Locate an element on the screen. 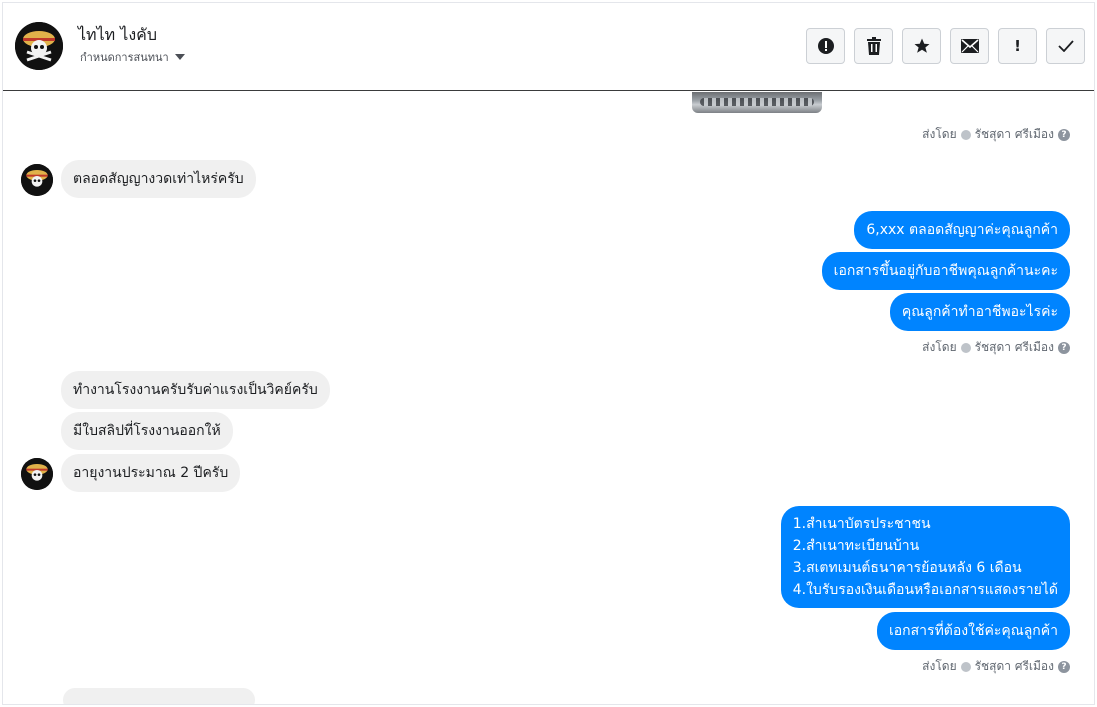 The width and height of the screenshot is (1097, 707). assign-conversation-dropdown: กำหนดการสนทนา is located at coordinates (132, 57).